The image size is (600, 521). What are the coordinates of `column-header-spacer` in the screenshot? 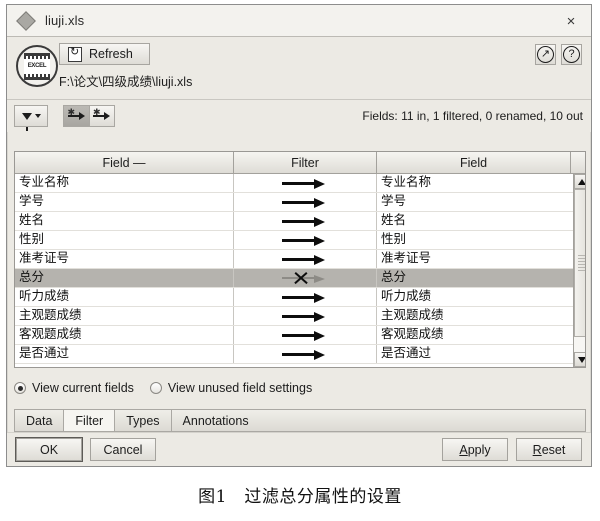 It's located at (578, 162).